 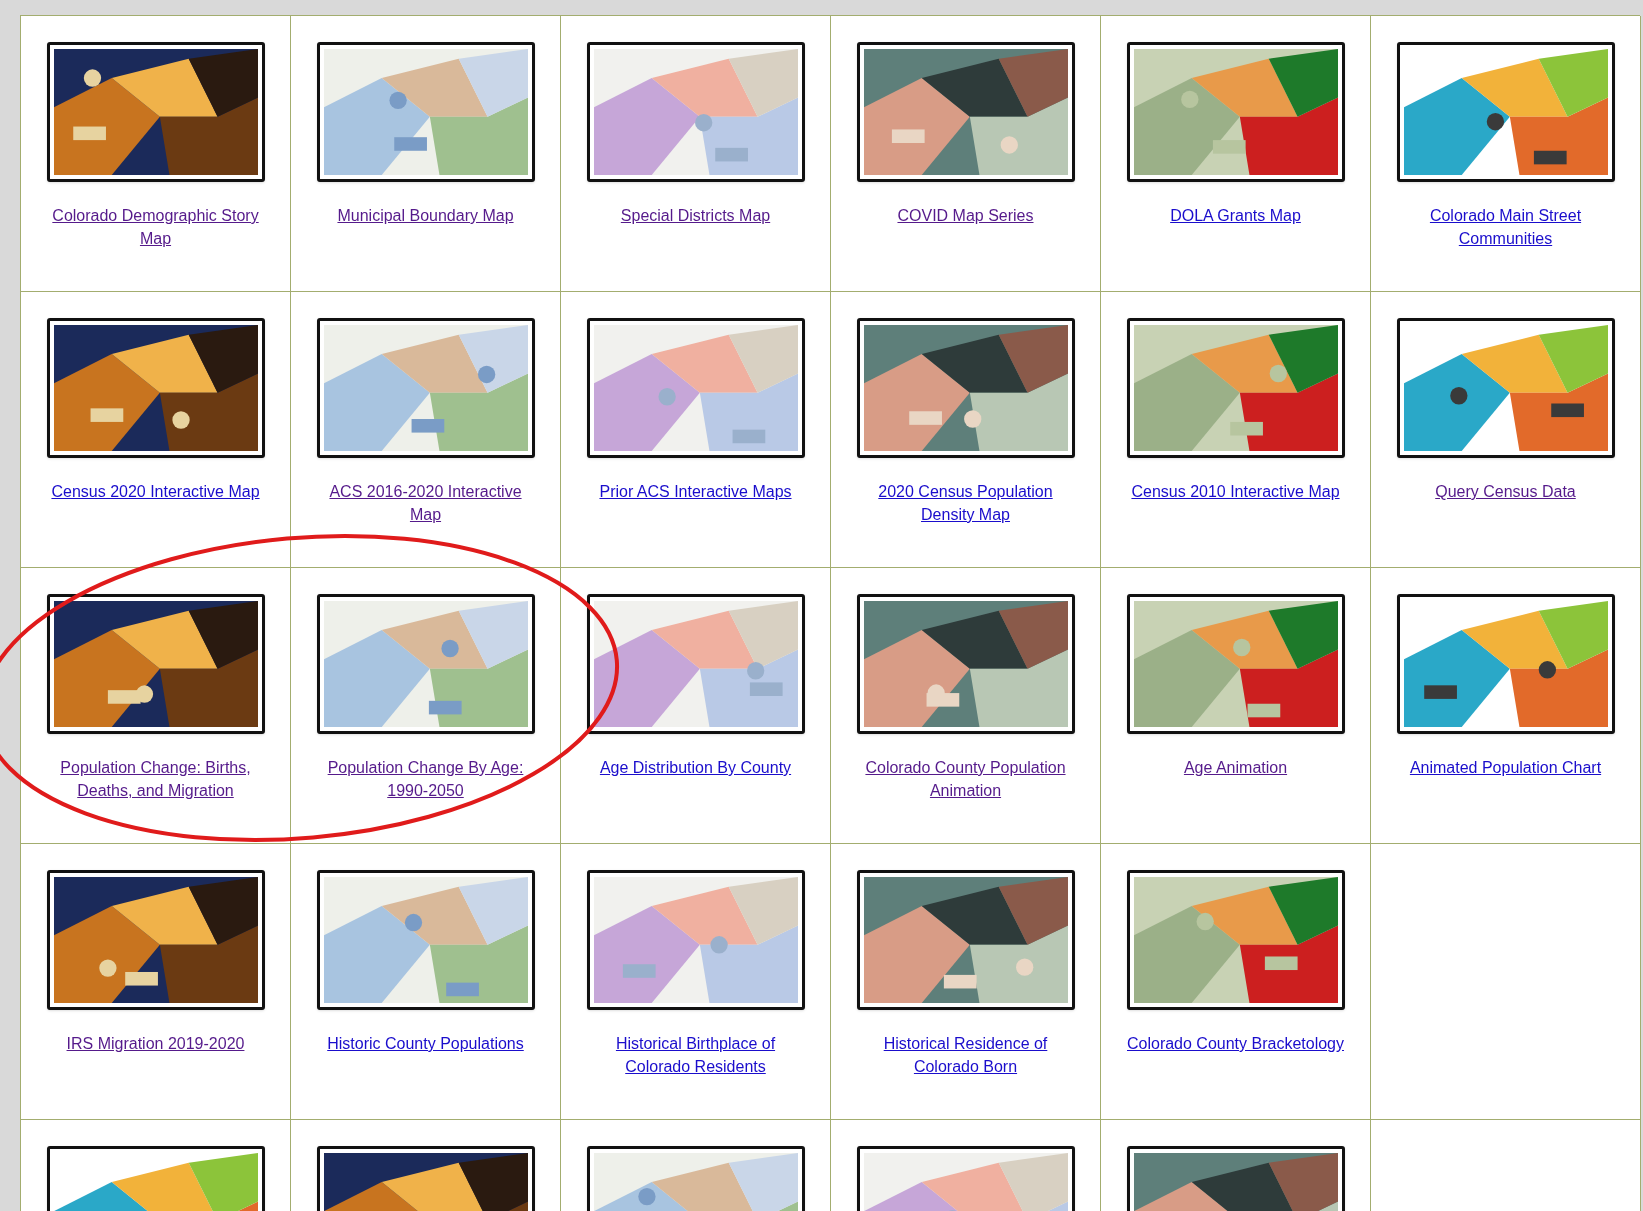 I want to click on map-link: Census 2020 Interactive Map, so click(x=155, y=491).